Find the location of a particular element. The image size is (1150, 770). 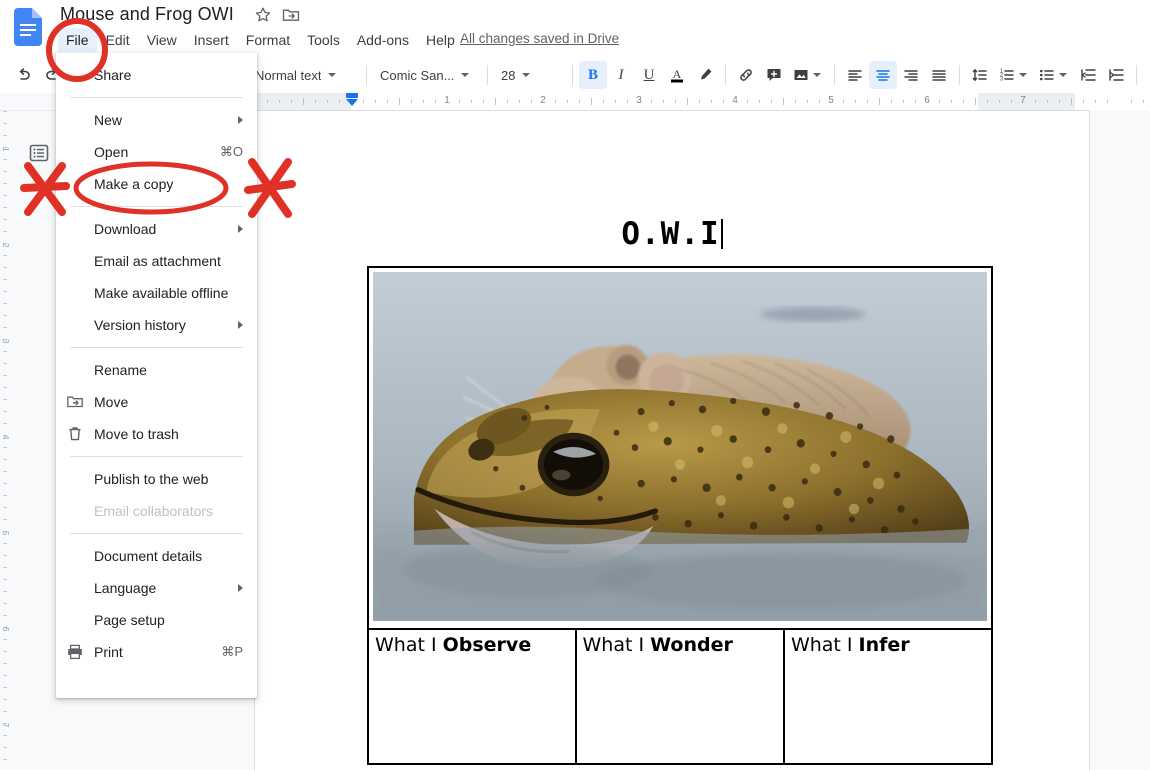

insert-link-icon is located at coordinates (746, 75).